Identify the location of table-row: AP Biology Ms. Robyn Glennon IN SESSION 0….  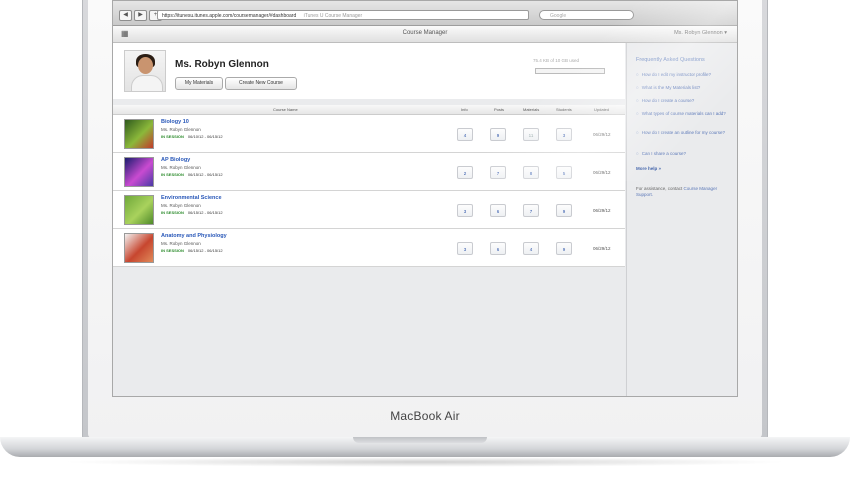
(369, 172).